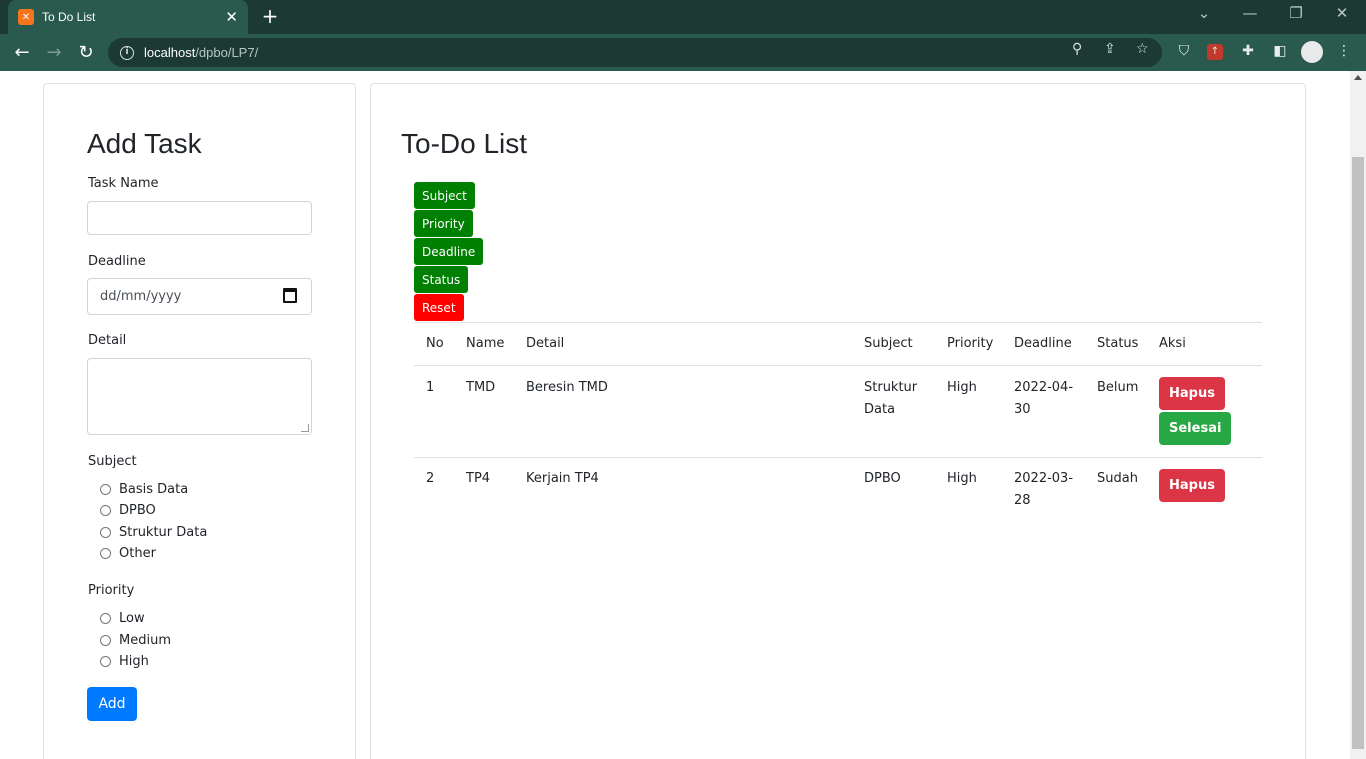 The image size is (1366, 759). I want to click on tab-title: To Do List, so click(69, 17).